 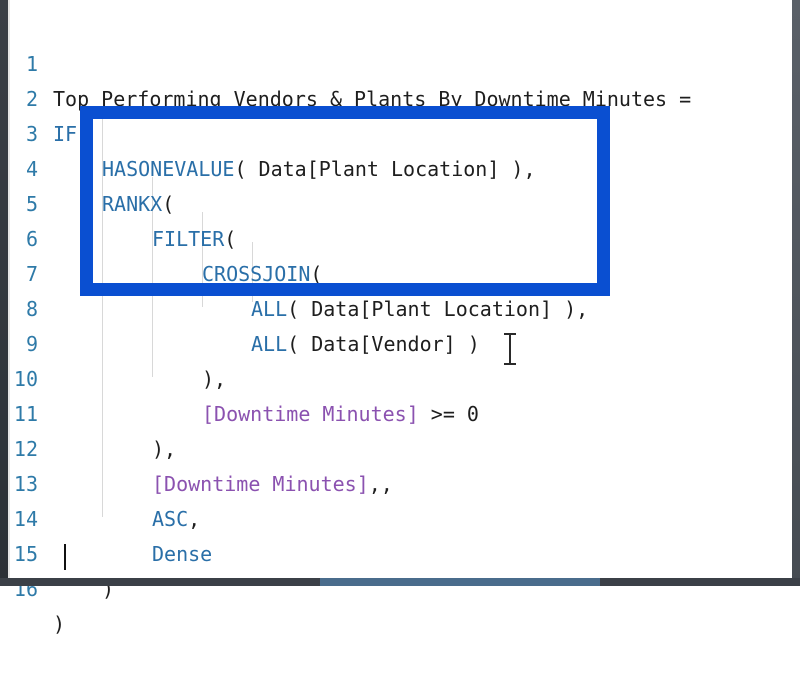 I want to click on code-line: 7 ALL( Data[Plant Location] ),, so click(x=299, y=271).